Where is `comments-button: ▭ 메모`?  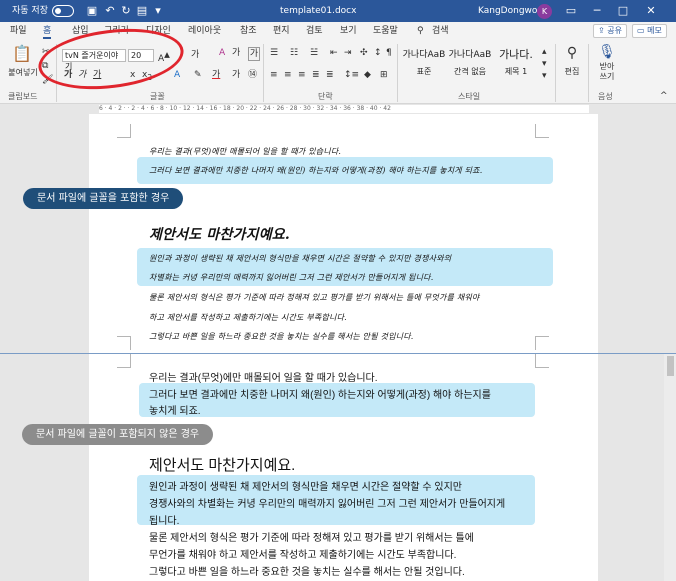
comments-button: ▭ 메모 is located at coordinates (649, 31).